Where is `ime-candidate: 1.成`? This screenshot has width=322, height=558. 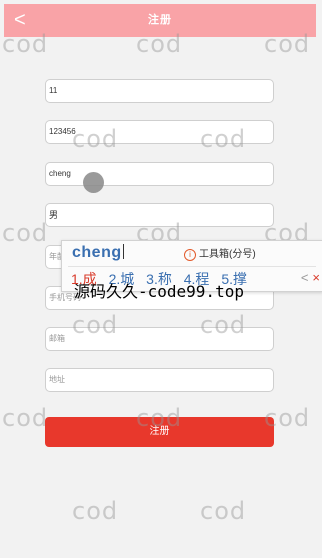 ime-candidate: 1.成 is located at coordinates (84, 279).